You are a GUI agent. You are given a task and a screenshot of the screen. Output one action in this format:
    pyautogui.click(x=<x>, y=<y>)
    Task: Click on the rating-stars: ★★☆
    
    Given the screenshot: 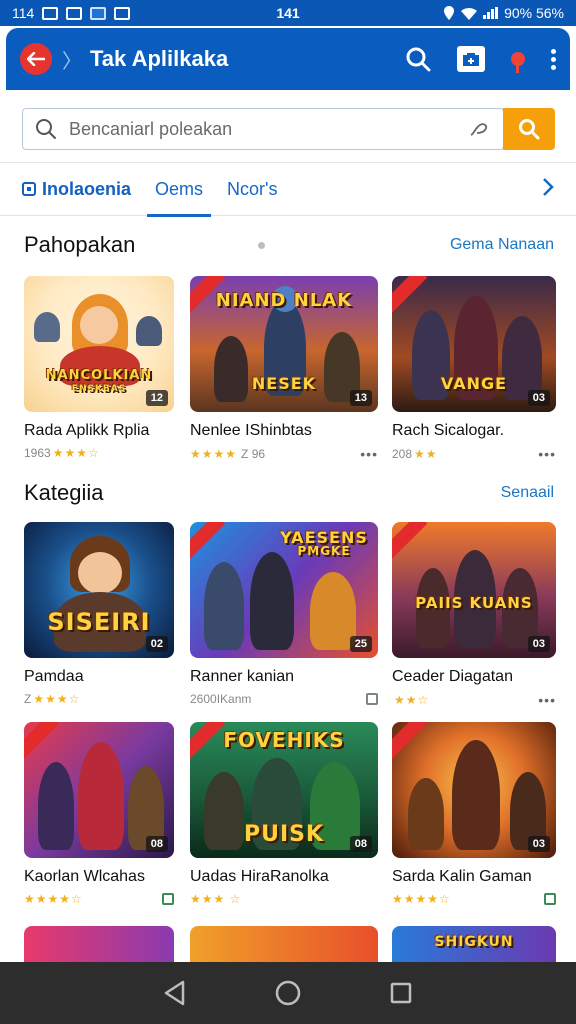 What is the action you would take?
    pyautogui.click(x=412, y=700)
    